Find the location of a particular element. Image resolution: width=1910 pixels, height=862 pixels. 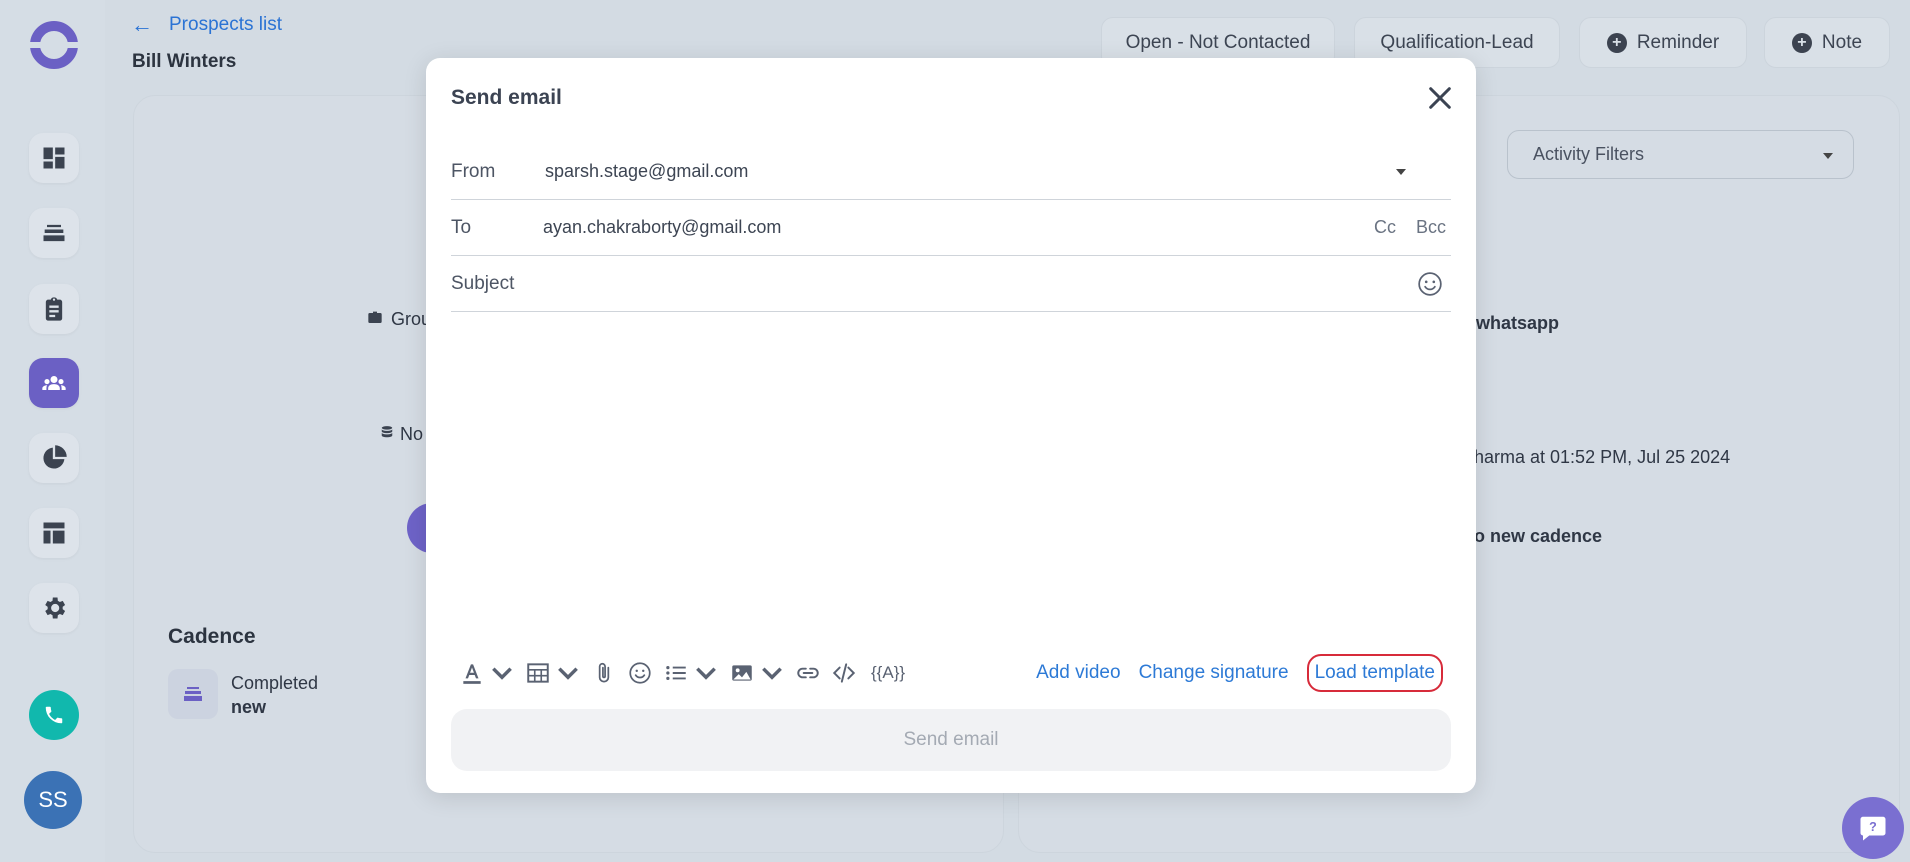

from-label: From is located at coordinates (473, 171).